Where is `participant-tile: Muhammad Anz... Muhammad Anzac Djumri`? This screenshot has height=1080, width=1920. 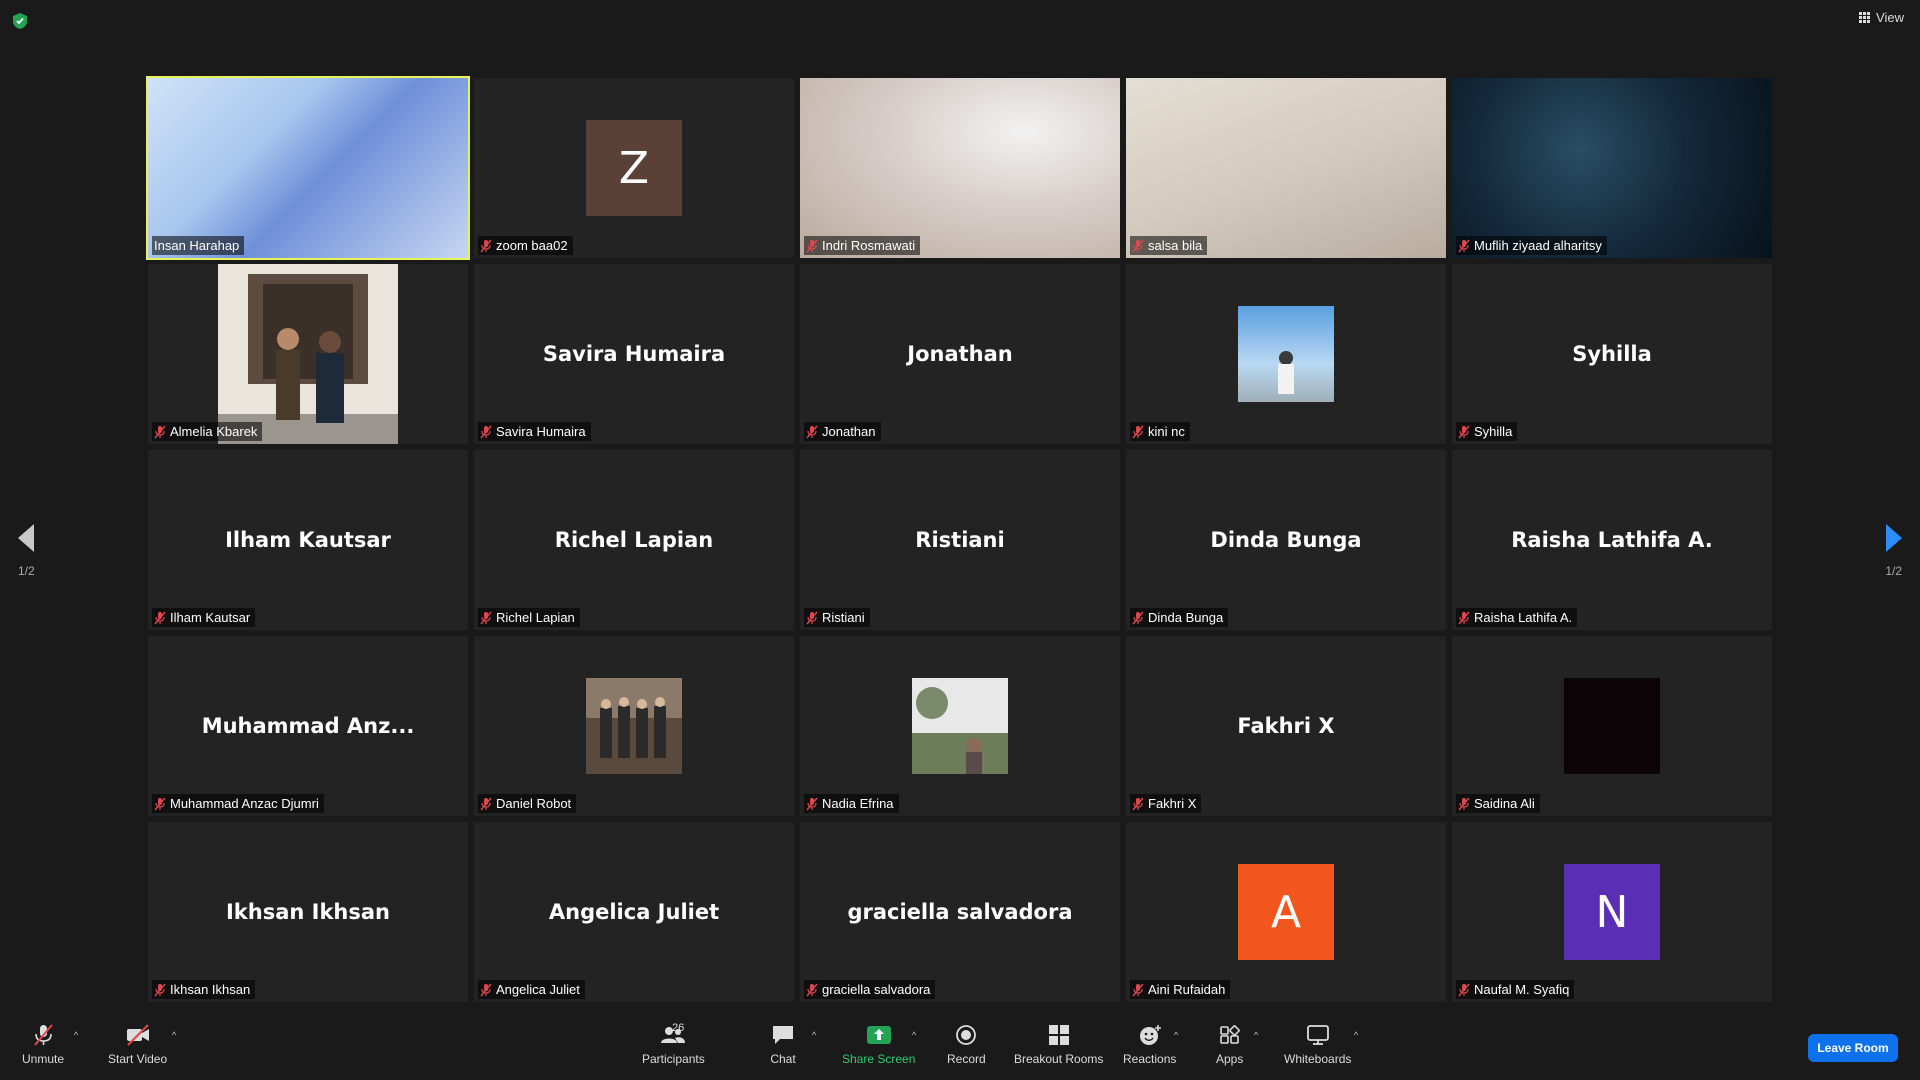
participant-tile: Muhammad Anz... Muhammad Anzac Djumri is located at coordinates (308, 726).